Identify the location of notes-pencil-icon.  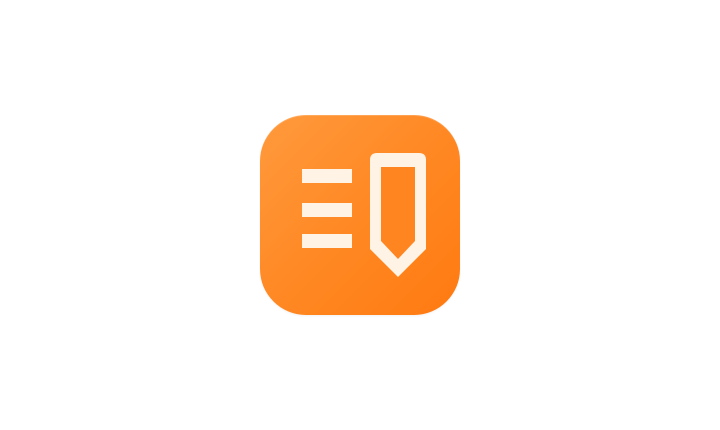
(360, 215).